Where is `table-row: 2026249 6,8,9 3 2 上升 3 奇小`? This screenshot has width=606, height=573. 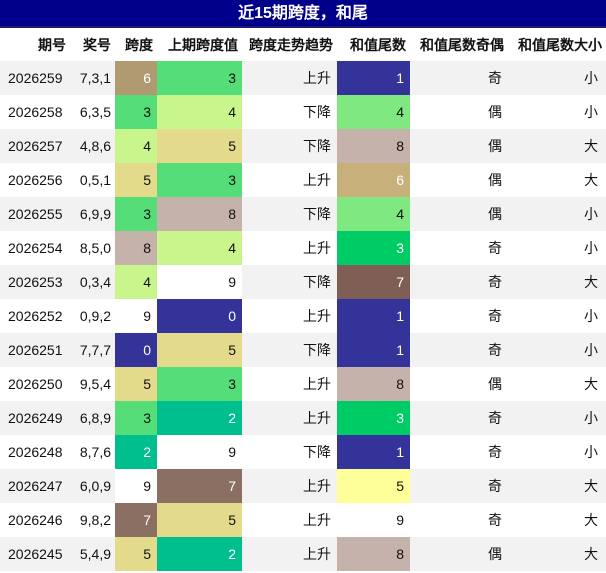
table-row: 2026249 6,8,9 3 2 上升 3 奇小 is located at coordinates (303, 418).